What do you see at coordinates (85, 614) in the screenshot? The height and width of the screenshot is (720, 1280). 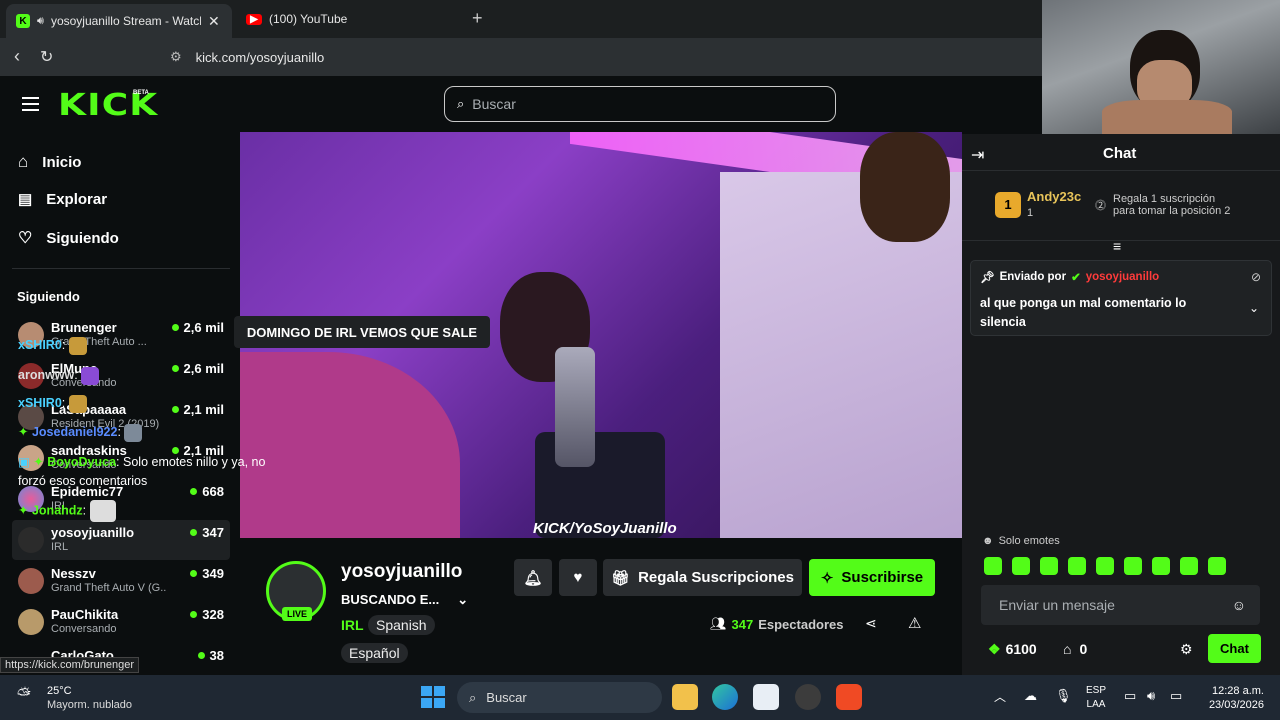 I see `channel-name: PauChikita` at bounding box center [85, 614].